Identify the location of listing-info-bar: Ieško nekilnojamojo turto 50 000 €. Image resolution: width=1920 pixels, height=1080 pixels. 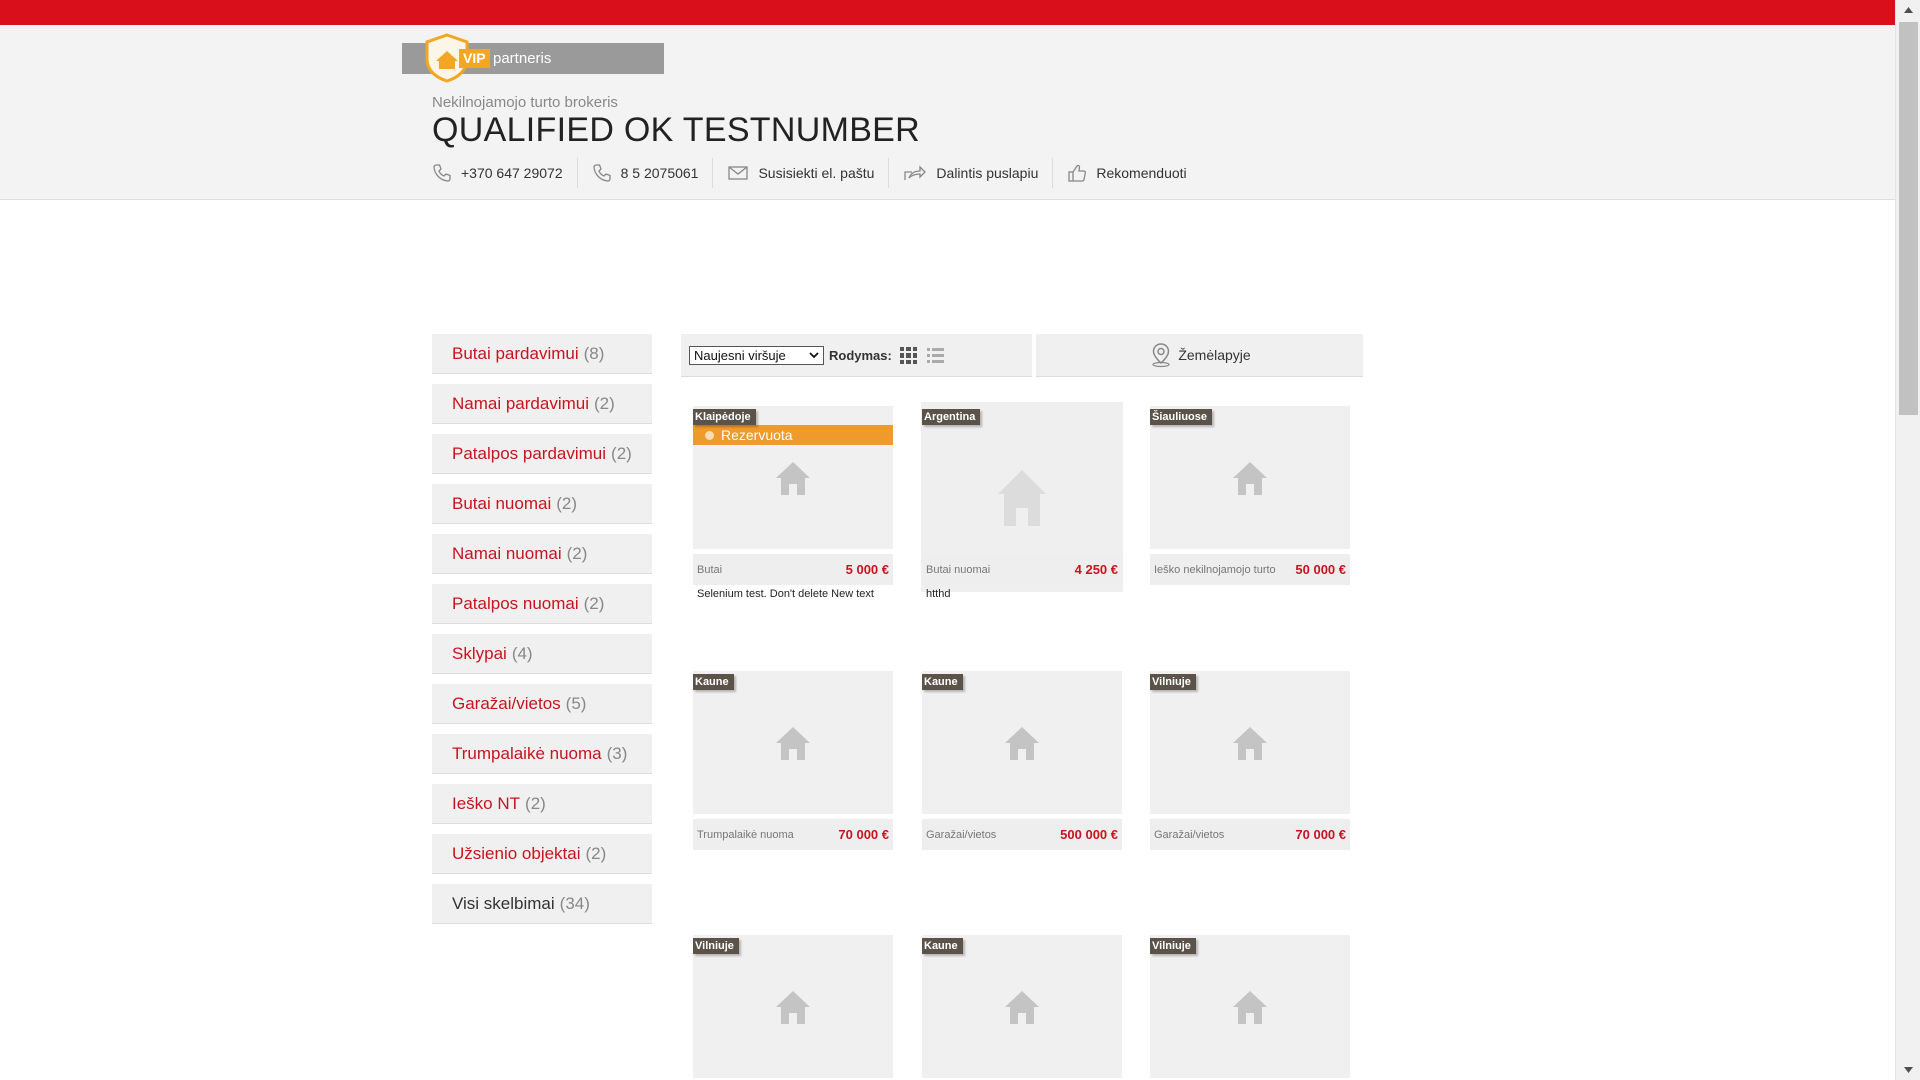
(1250, 569).